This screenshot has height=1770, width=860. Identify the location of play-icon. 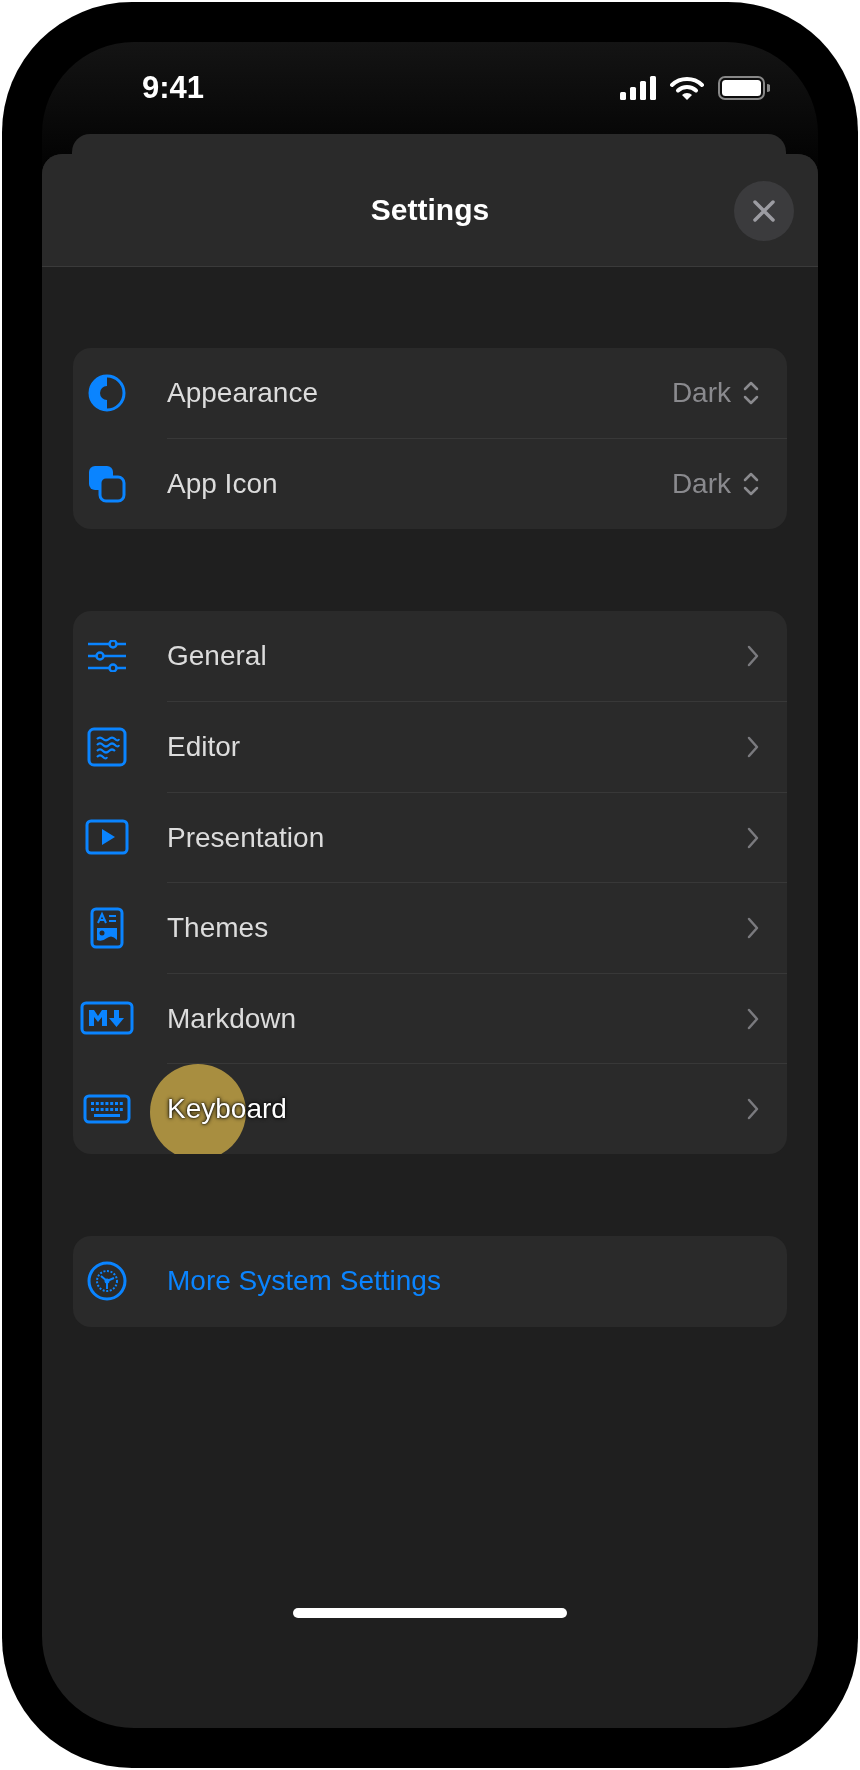
(107, 837).